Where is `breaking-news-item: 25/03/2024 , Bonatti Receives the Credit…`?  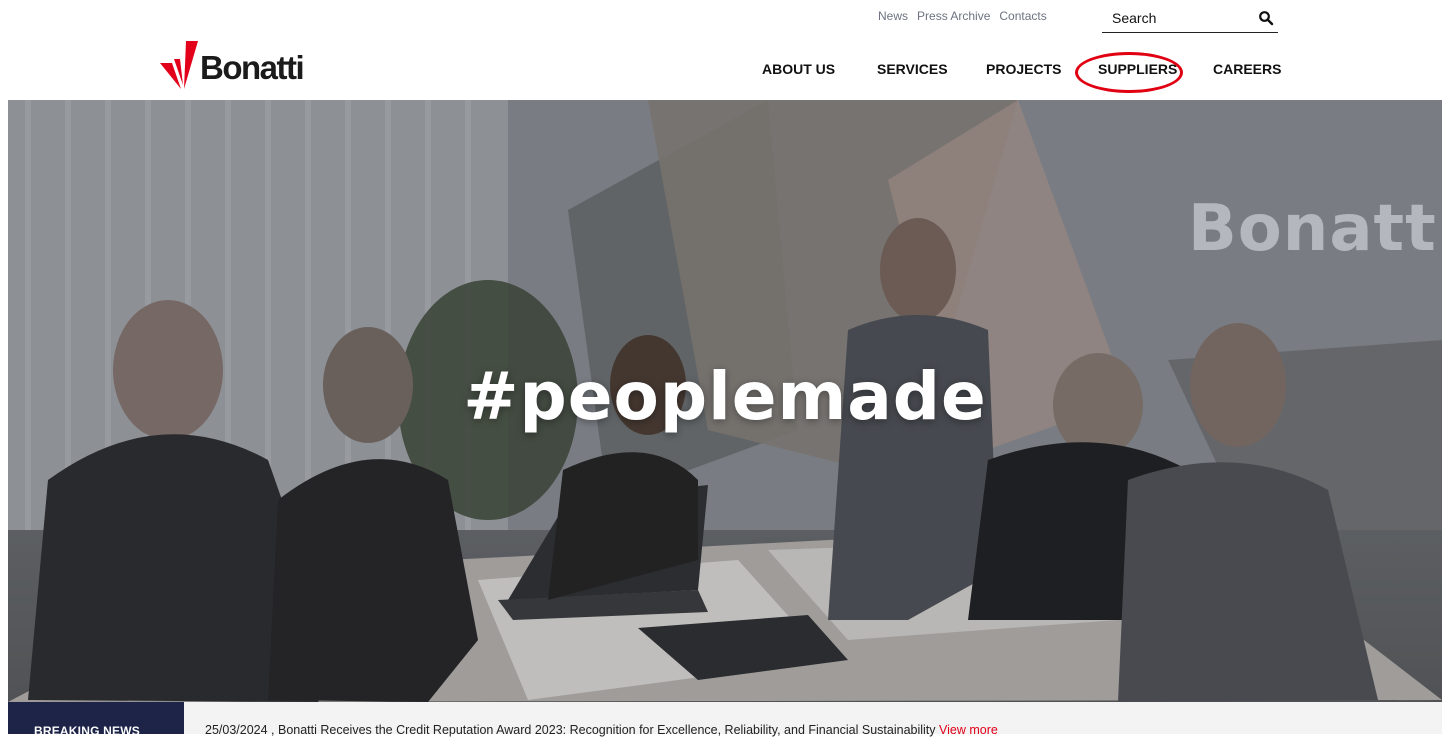 breaking-news-item: 25/03/2024 , Bonatti Receives the Credit… is located at coordinates (601, 730).